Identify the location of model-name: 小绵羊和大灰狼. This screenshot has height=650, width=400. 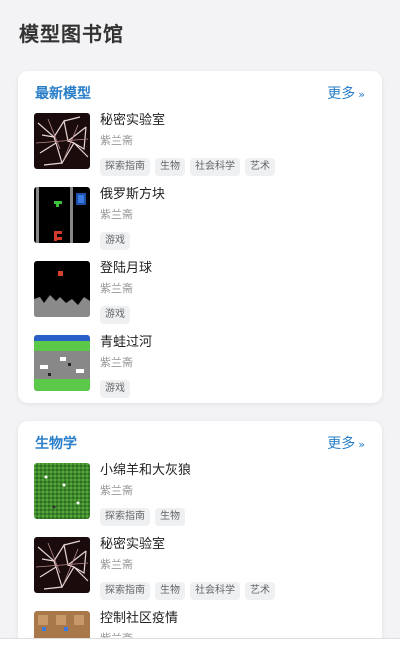
(146, 470).